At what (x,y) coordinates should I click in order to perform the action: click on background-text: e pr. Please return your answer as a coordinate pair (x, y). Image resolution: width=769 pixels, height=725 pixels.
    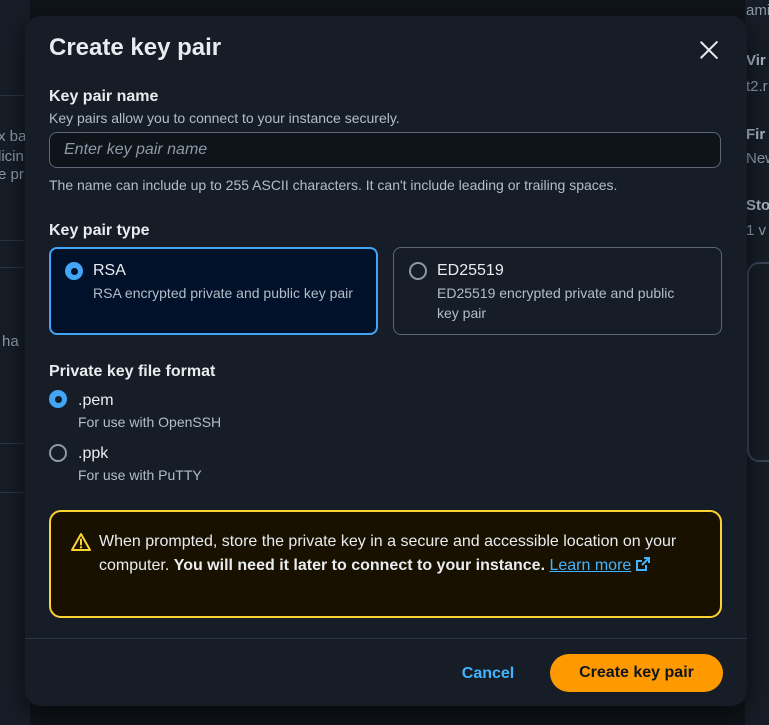
    Looking at the image, I should click on (12, 174).